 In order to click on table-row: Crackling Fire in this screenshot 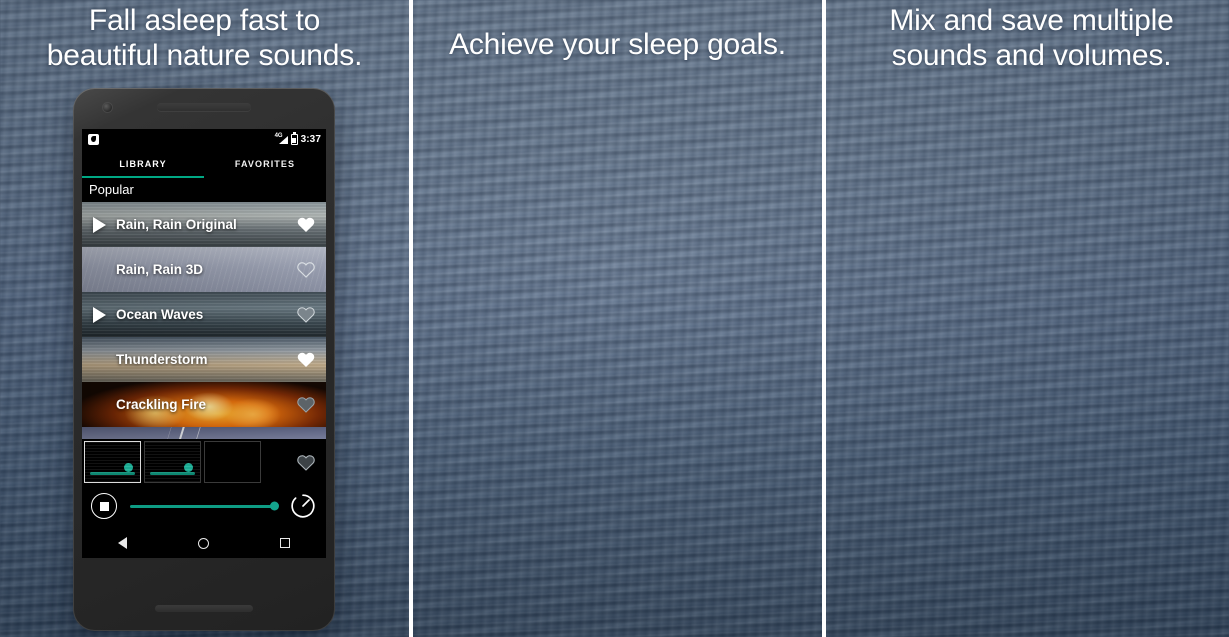, I will do `click(204, 404)`.